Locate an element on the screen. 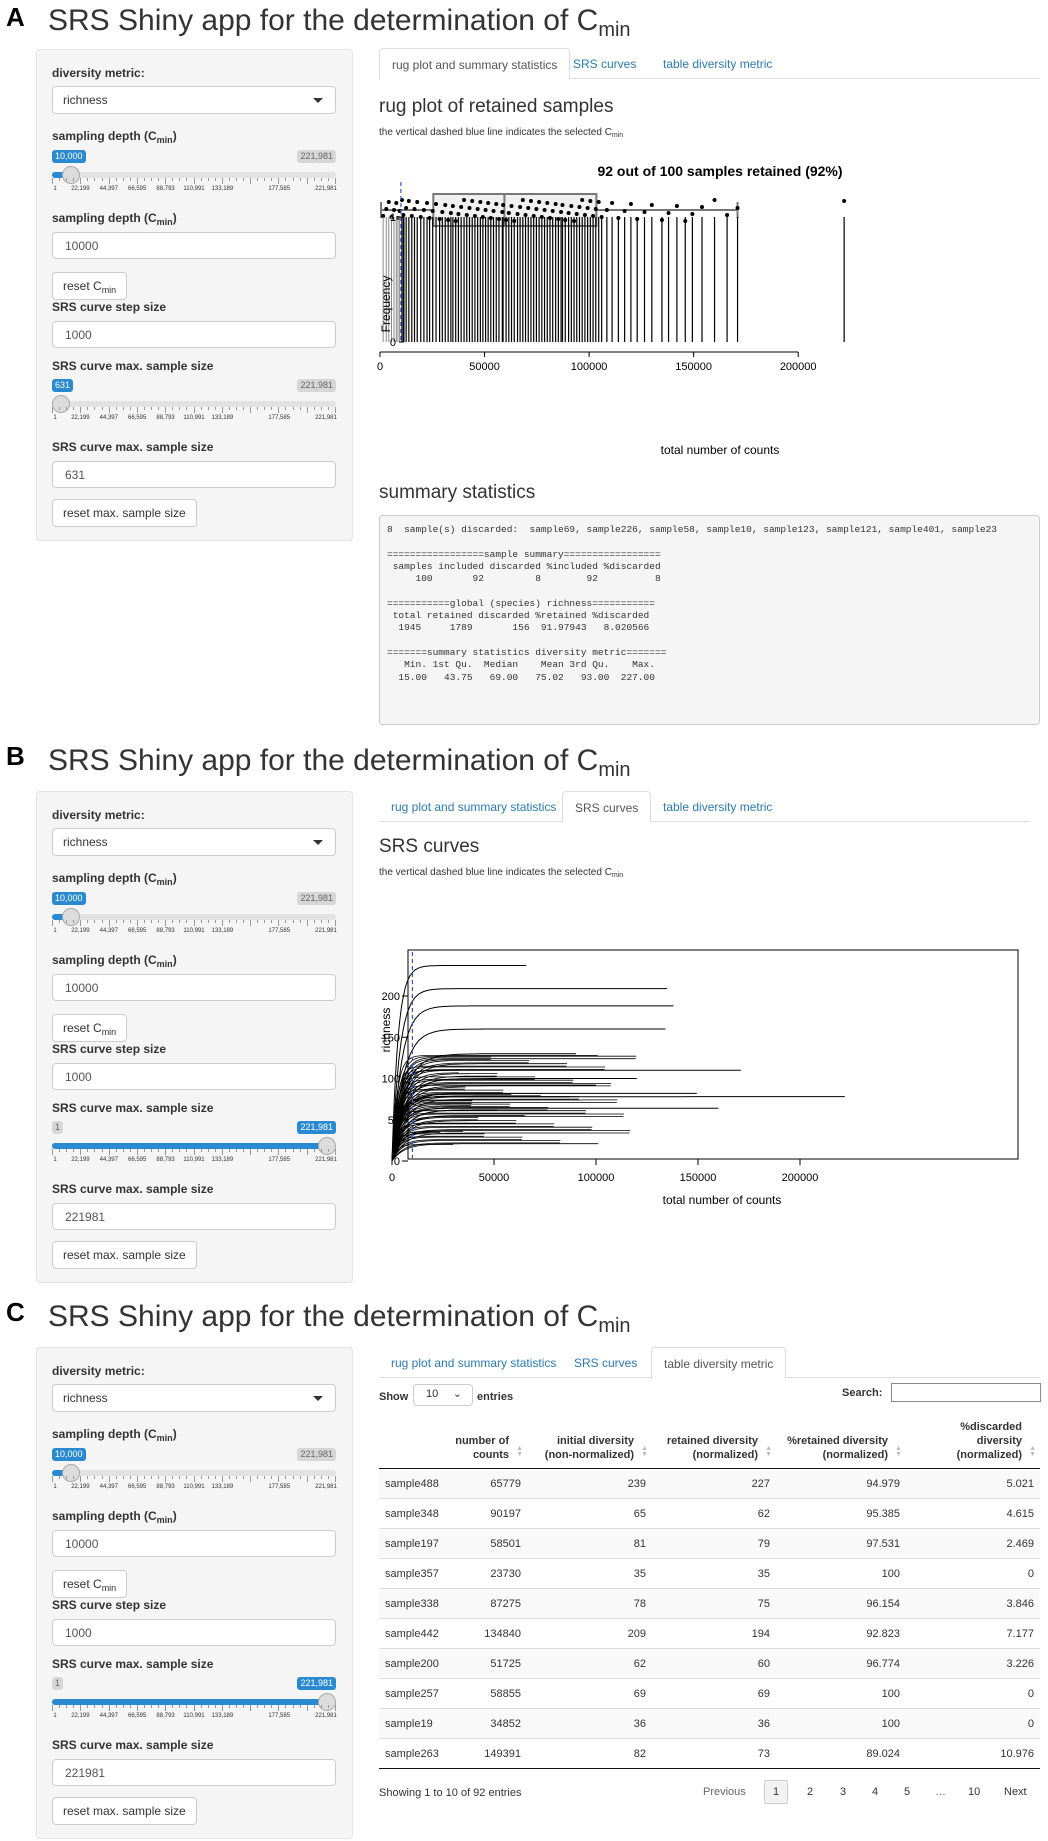 This screenshot has height=1841, width=1048. table-cell: 62 is located at coordinates (589, 1663).